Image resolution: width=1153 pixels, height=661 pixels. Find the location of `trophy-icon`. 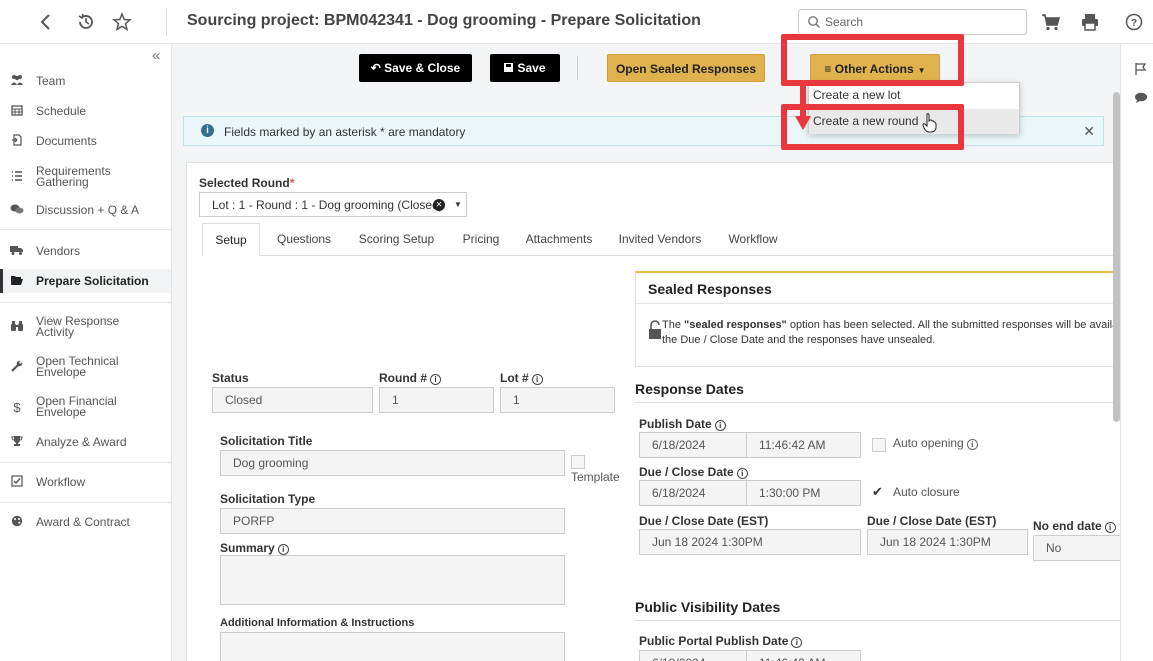

trophy-icon is located at coordinates (17, 442).